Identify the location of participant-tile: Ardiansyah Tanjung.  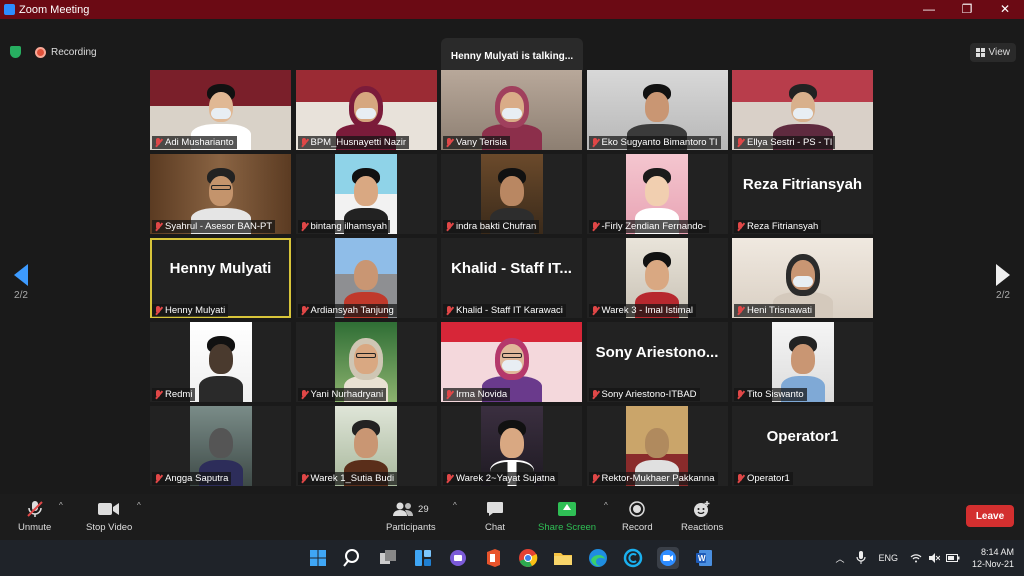
(366, 278).